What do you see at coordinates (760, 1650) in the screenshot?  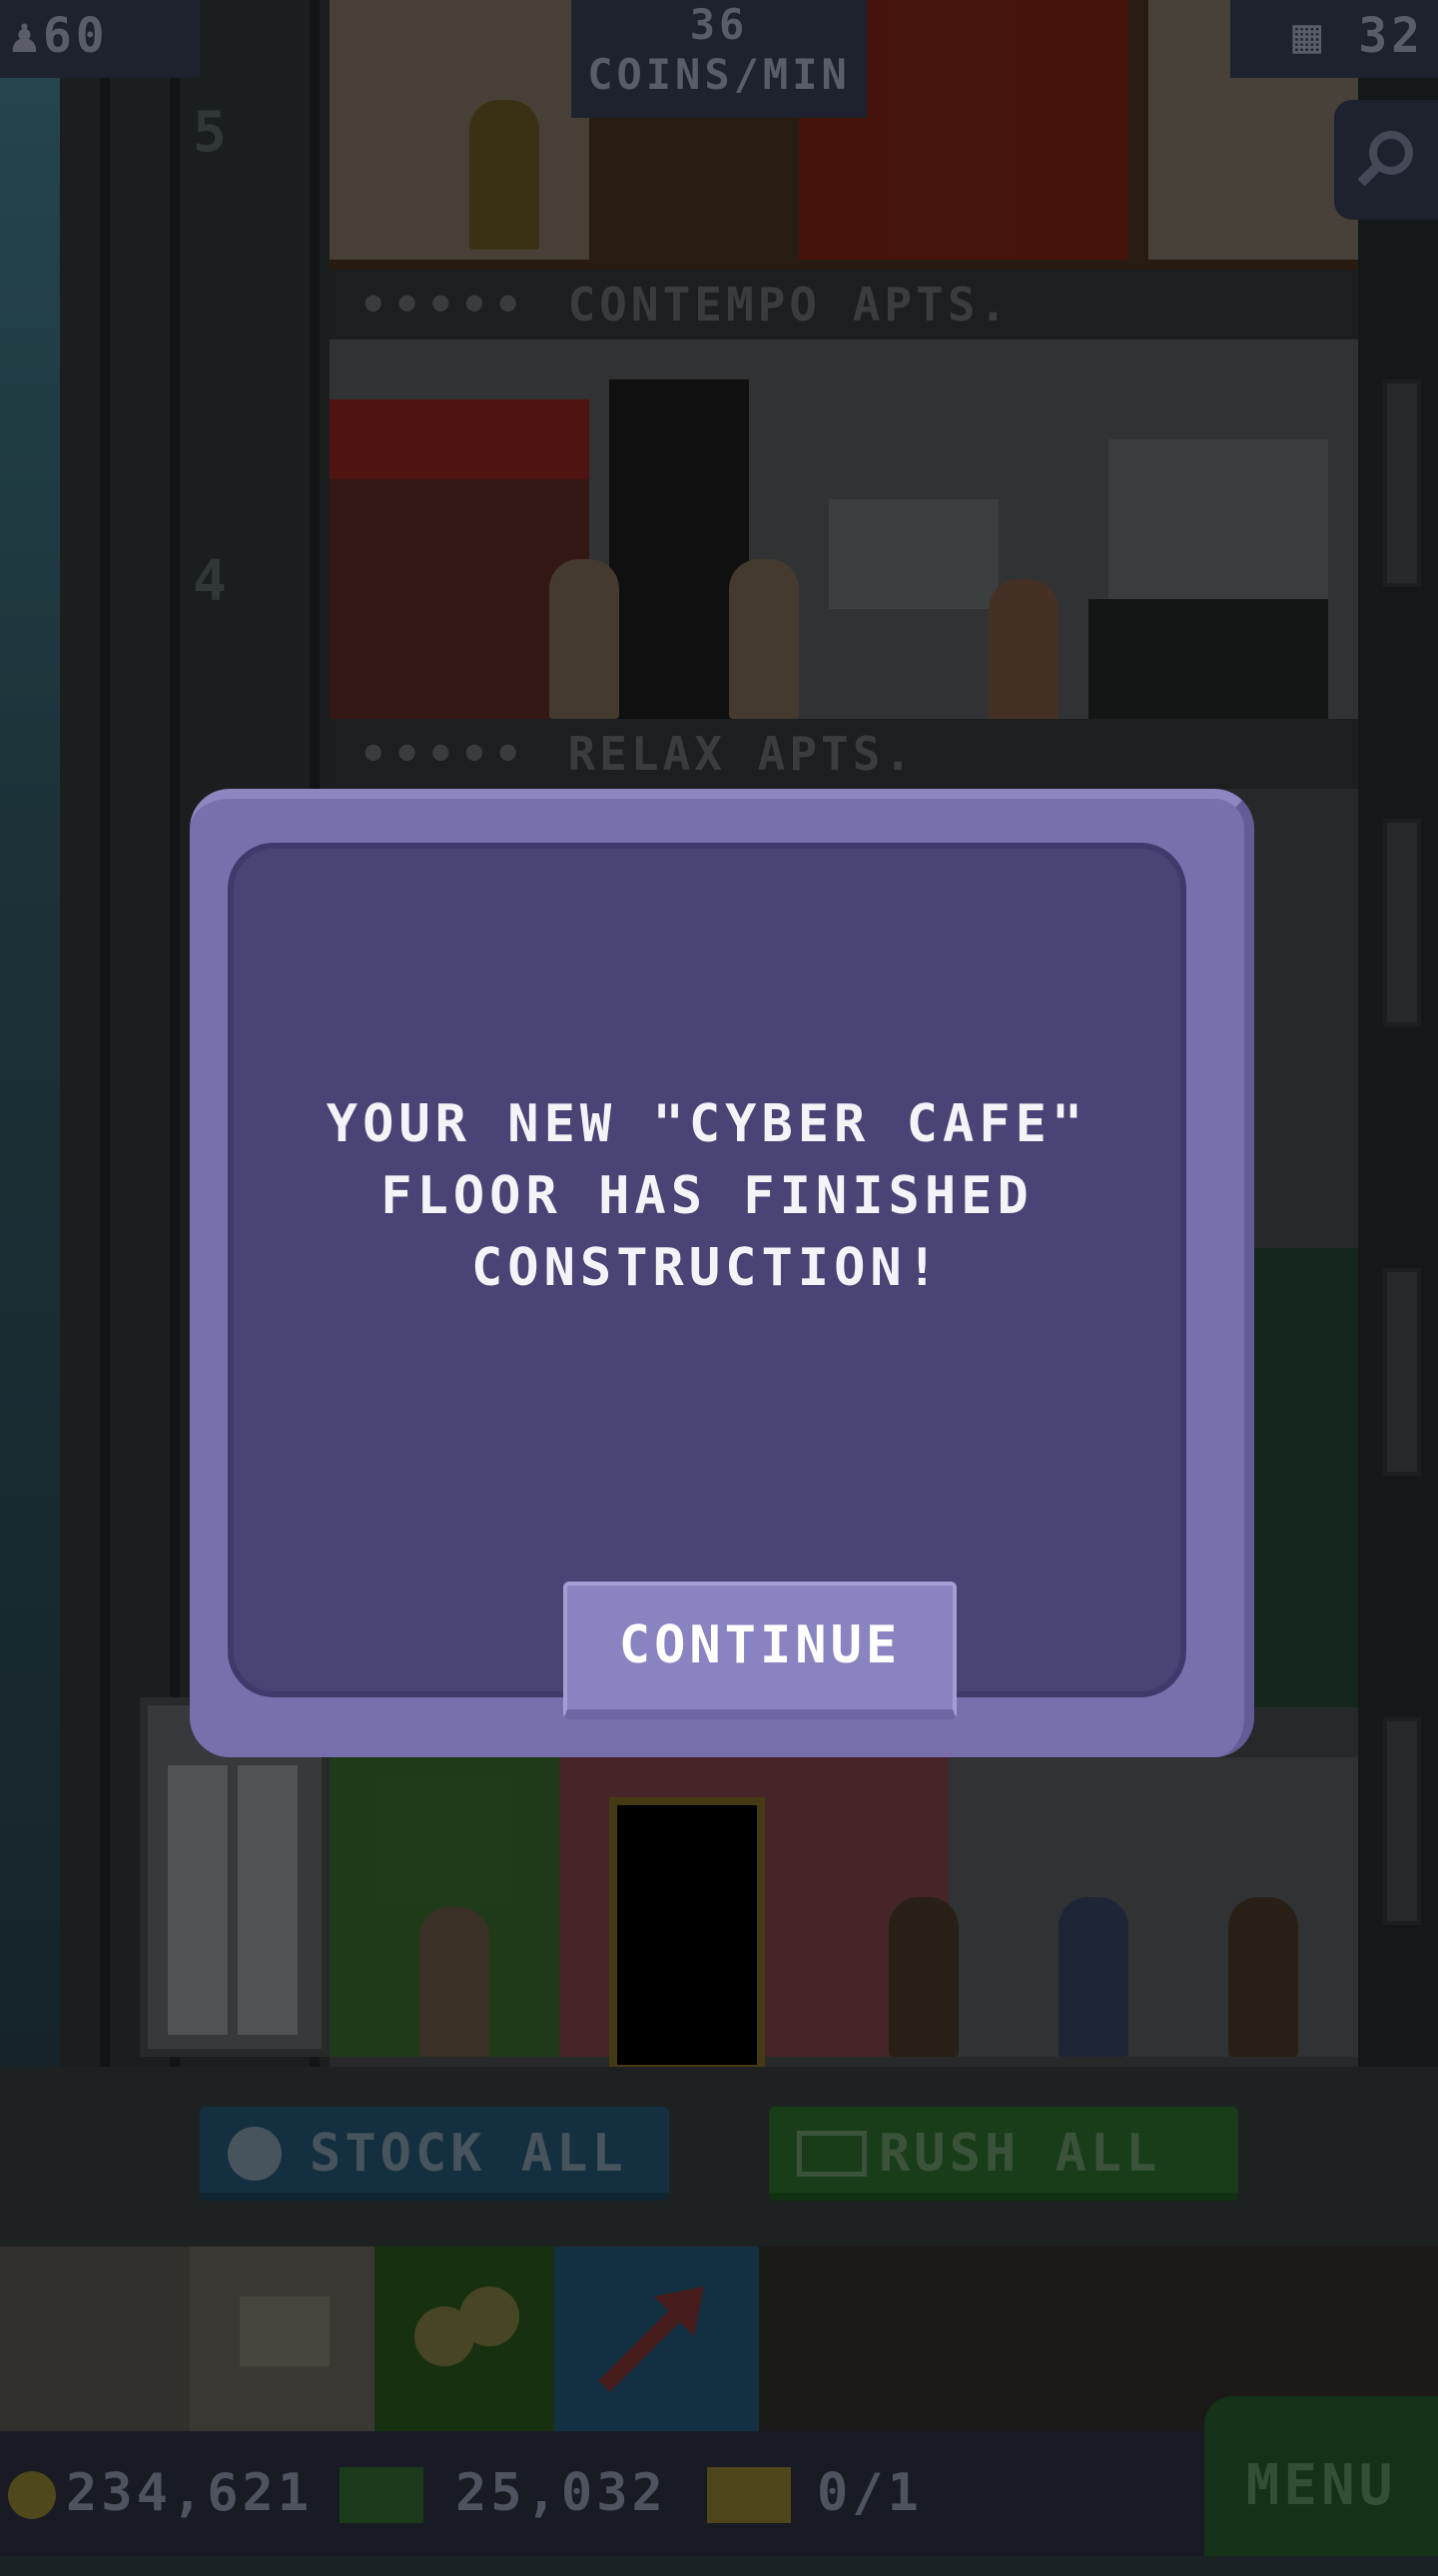 I see `continue-button: CONTINUE` at bounding box center [760, 1650].